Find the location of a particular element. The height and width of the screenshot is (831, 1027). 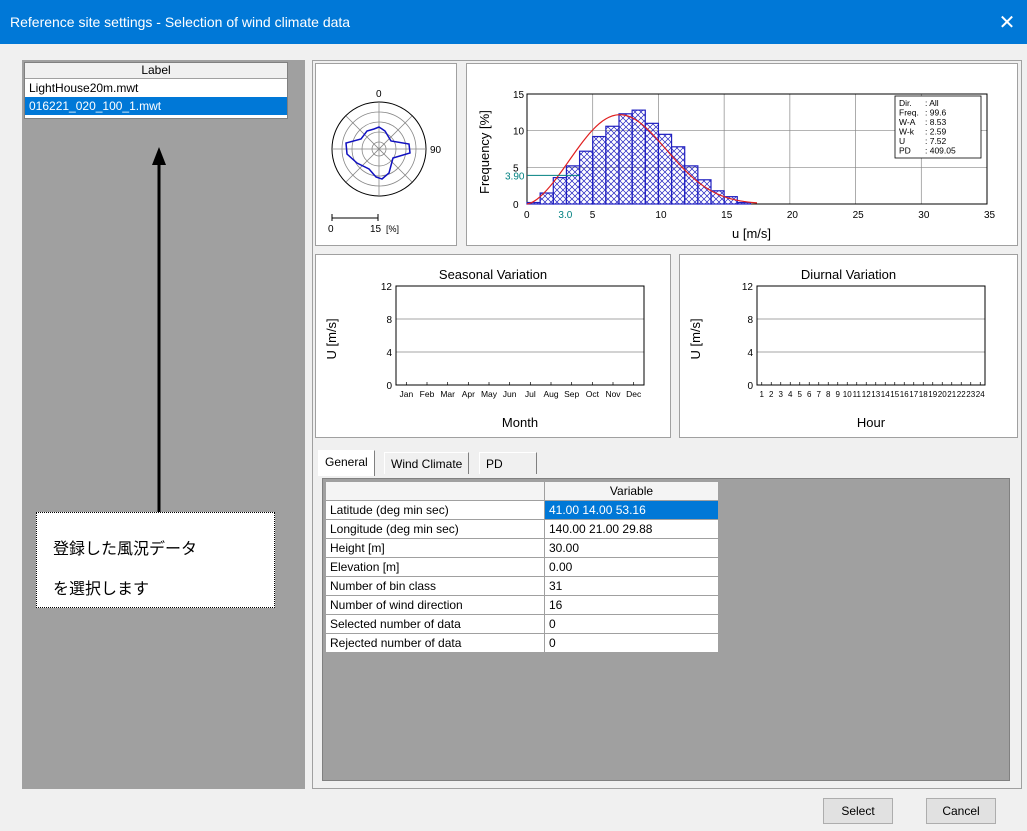

stats-key: W-k is located at coordinates (907, 132).